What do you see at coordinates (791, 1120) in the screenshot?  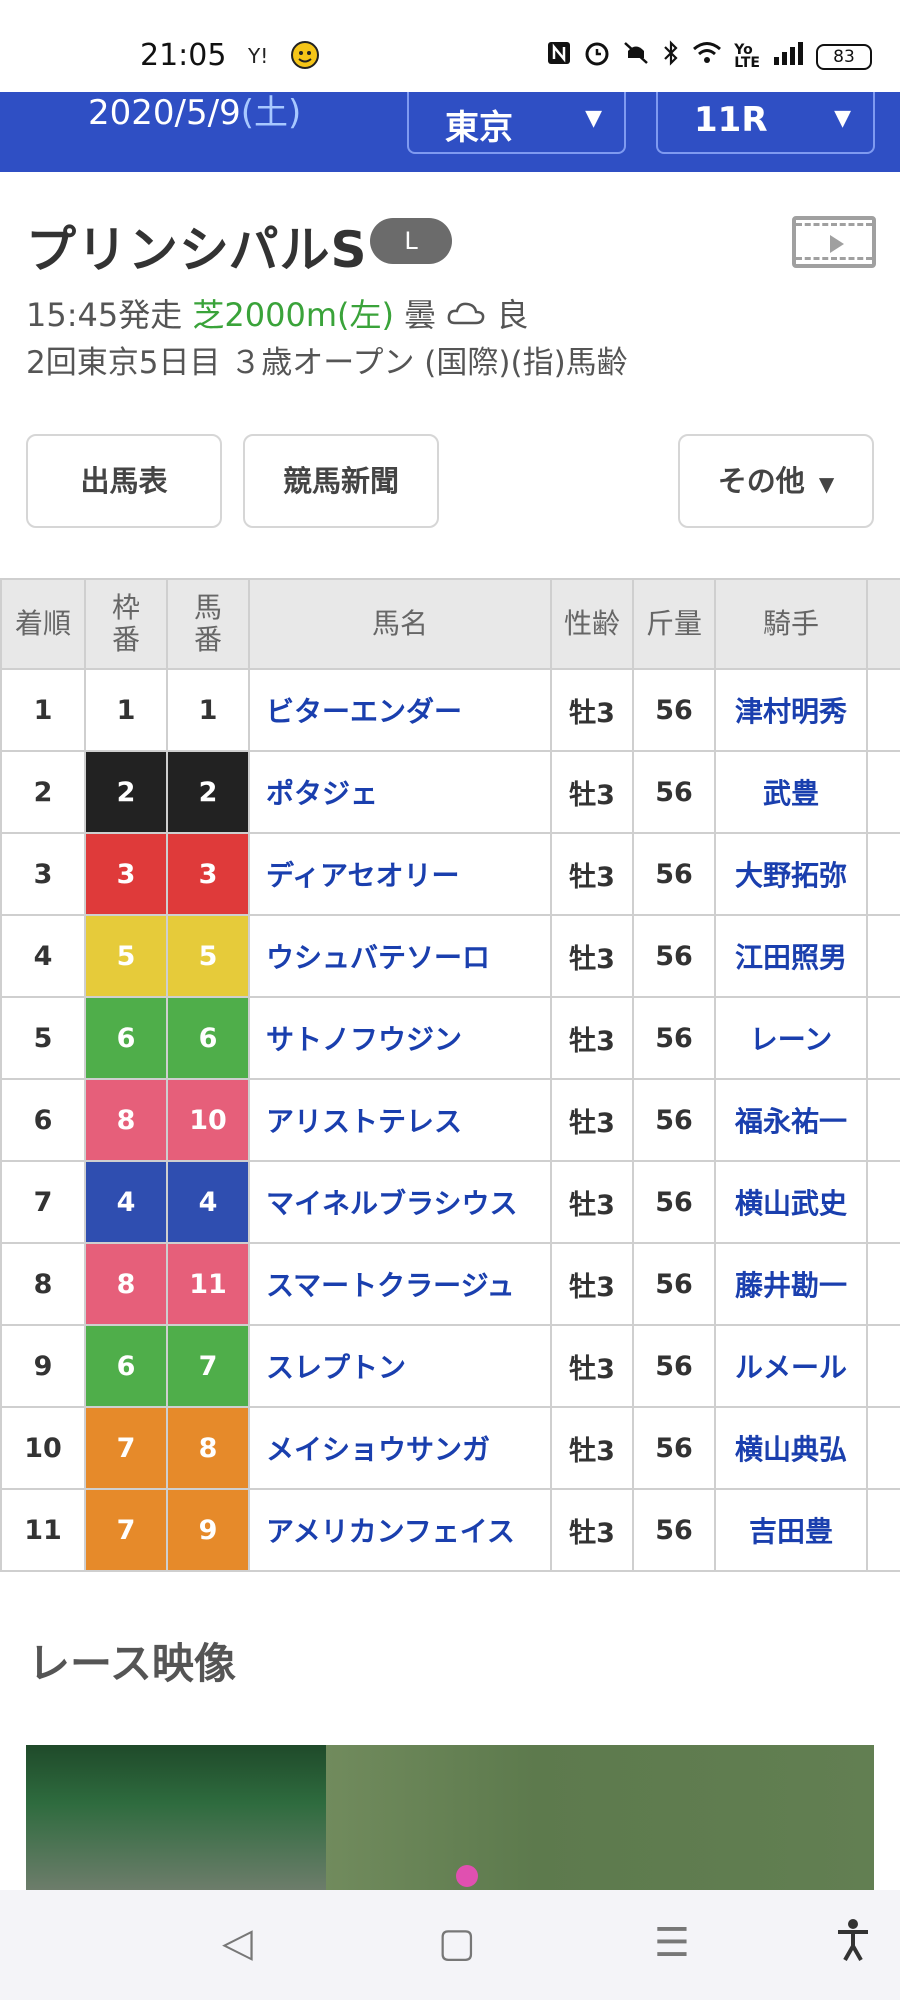 I see `jockey-name-link: 福永祐一` at bounding box center [791, 1120].